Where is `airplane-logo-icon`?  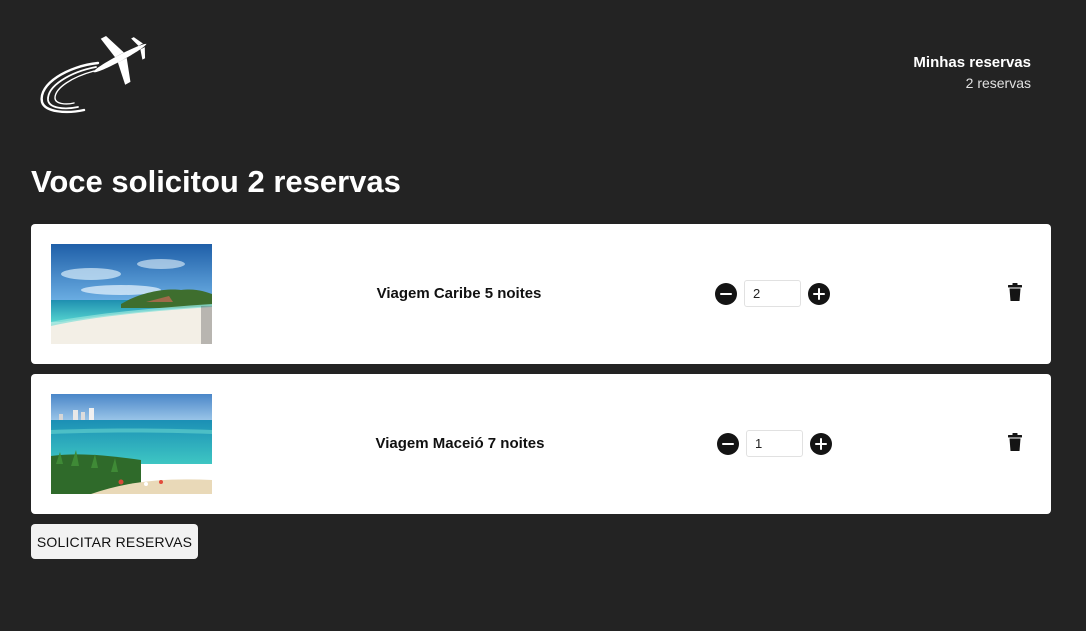 airplane-logo-icon is located at coordinates (96, 71).